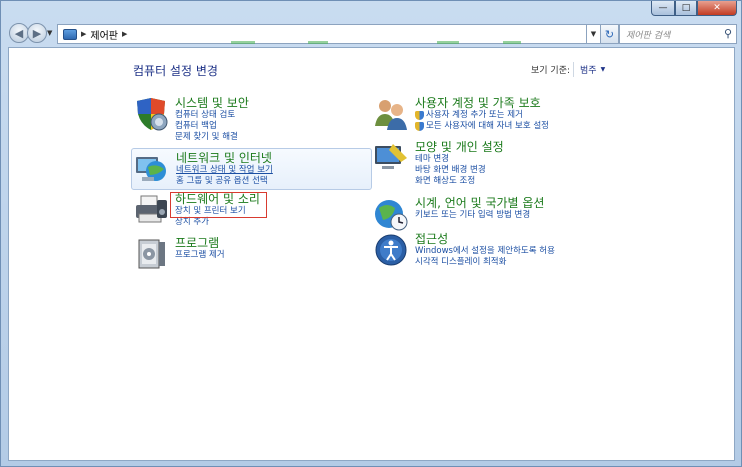 The width and height of the screenshot is (742, 467). What do you see at coordinates (200, 243) in the screenshot?
I see `category-title: 프로그램` at bounding box center [200, 243].